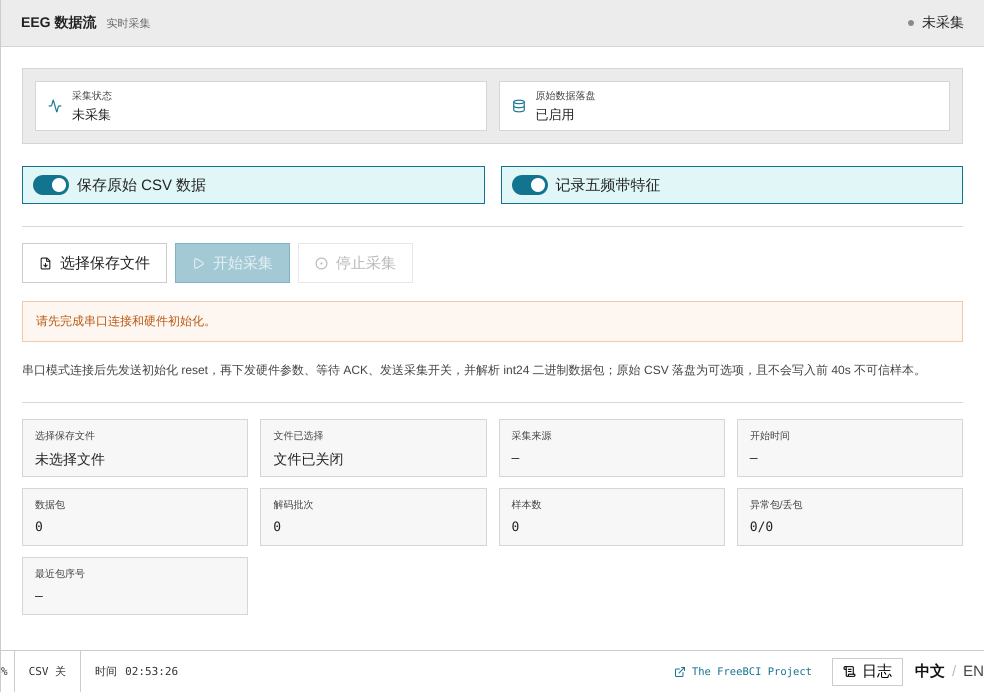 Image resolution: width=984 pixels, height=692 pixels. What do you see at coordinates (566, 96) in the screenshot?
I see `card-label: 原始数据落盘` at bounding box center [566, 96].